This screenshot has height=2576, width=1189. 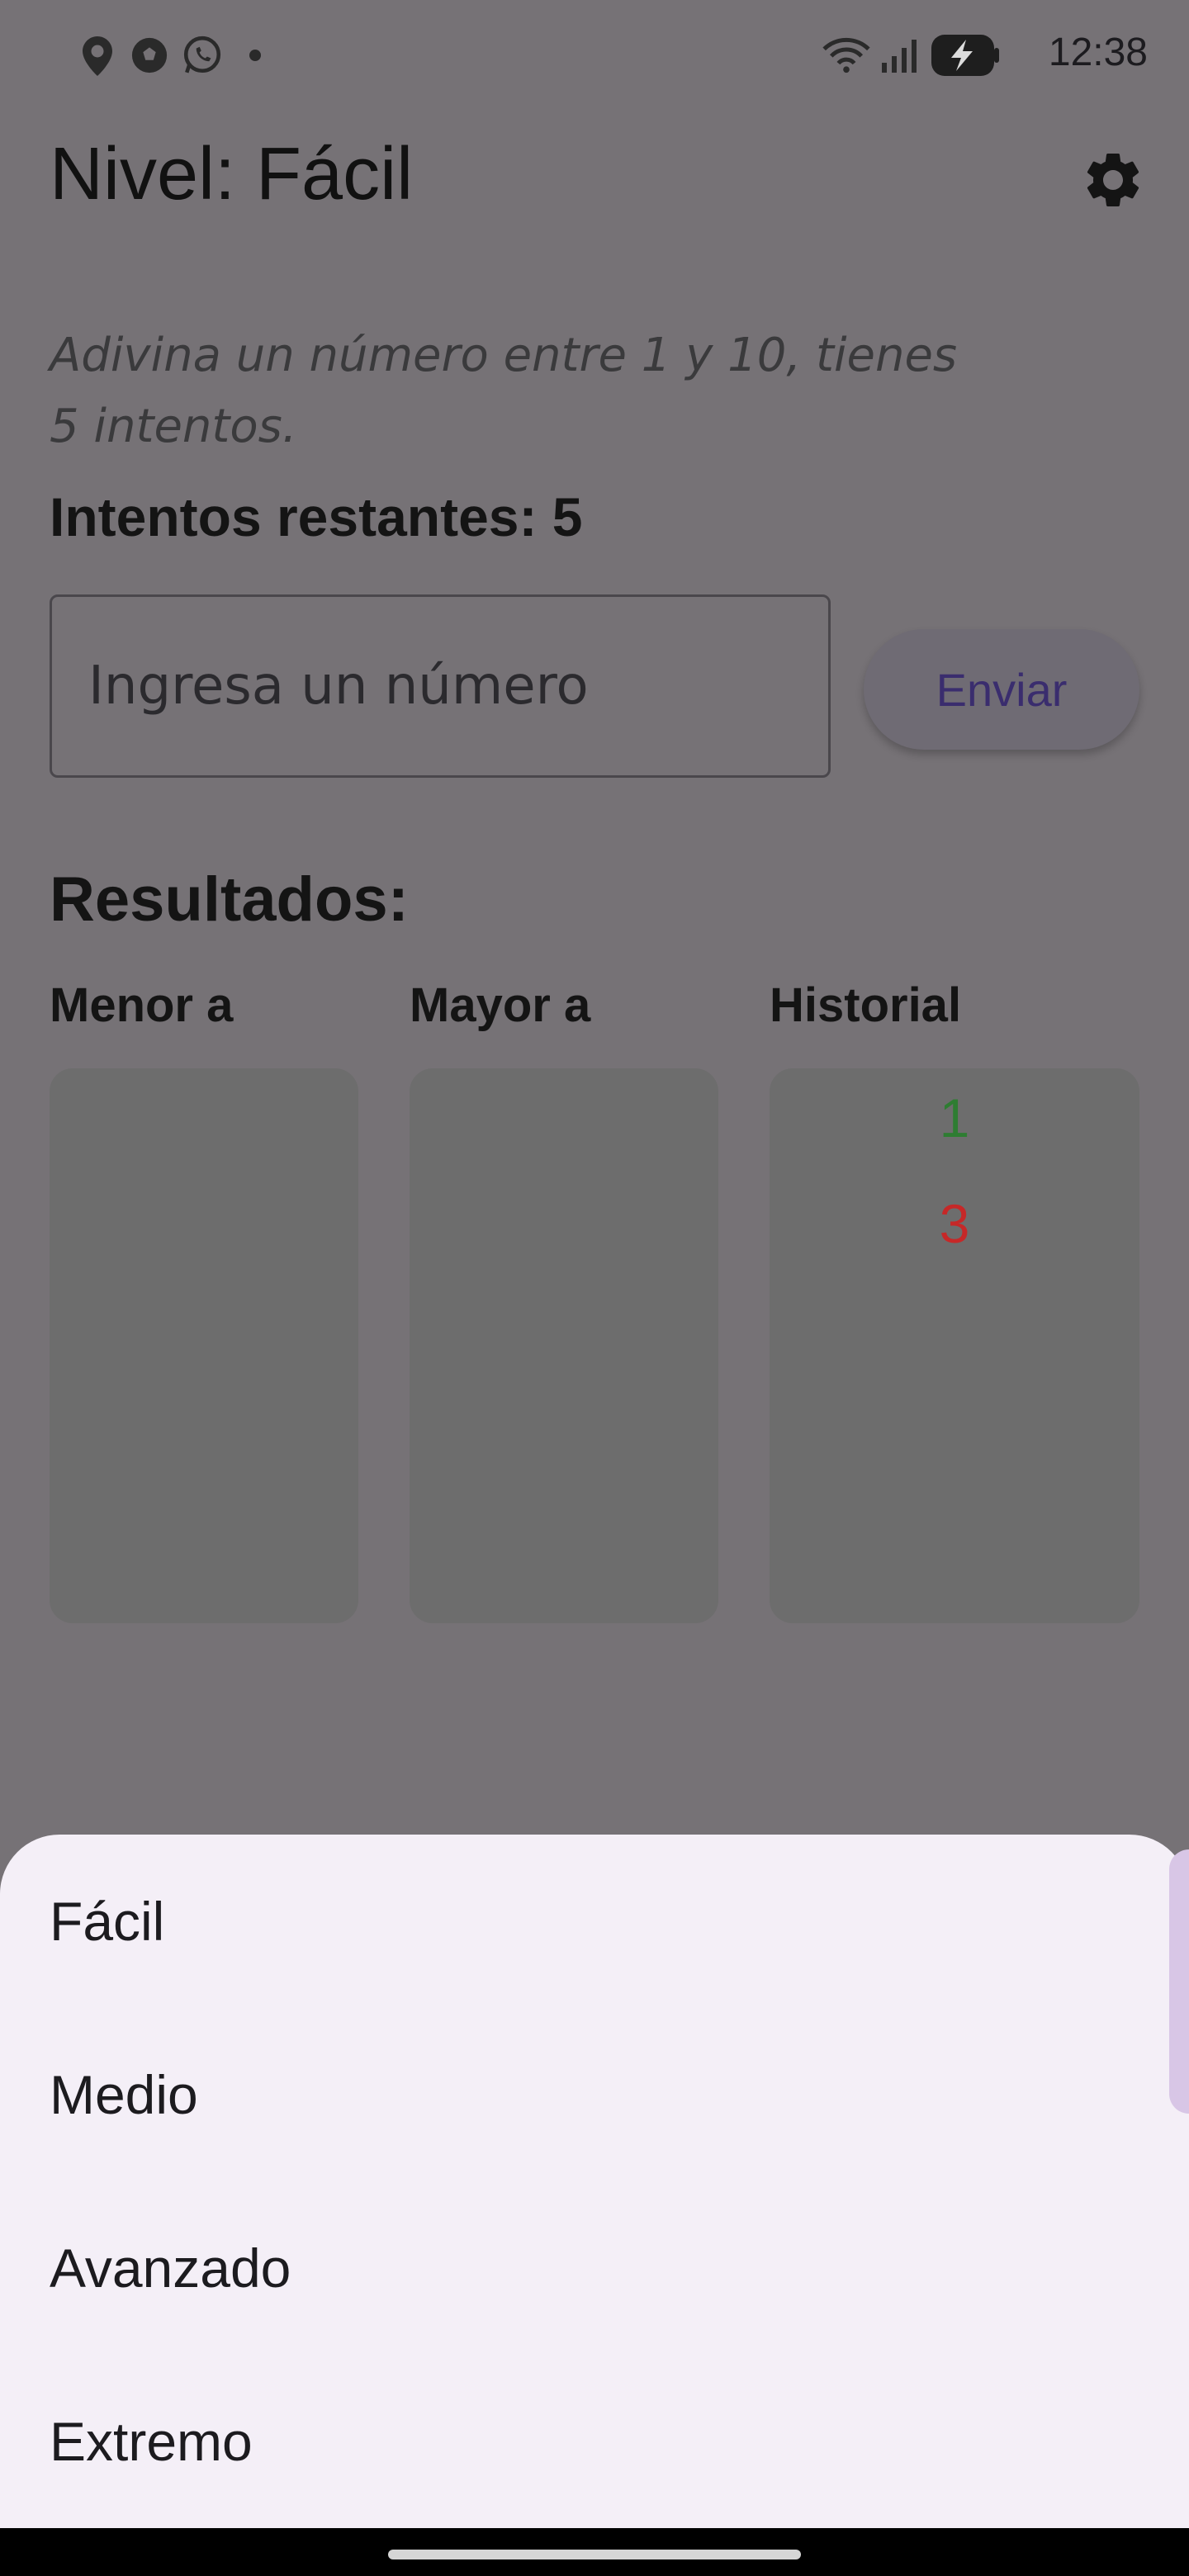 What do you see at coordinates (1001, 689) in the screenshot?
I see `send-button: Enviar` at bounding box center [1001, 689].